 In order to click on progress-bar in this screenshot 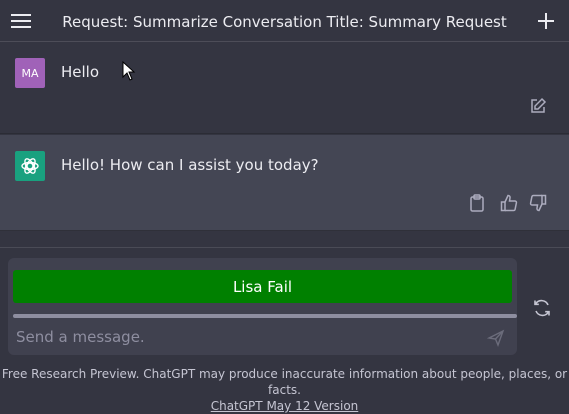, I will do `click(265, 316)`.